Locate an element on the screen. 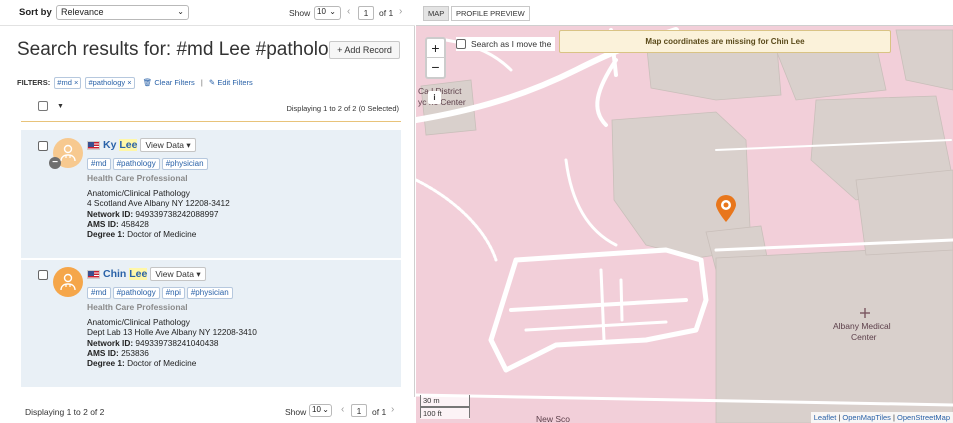 The image size is (953, 423). scale-feet: 100 ft is located at coordinates (445, 412).